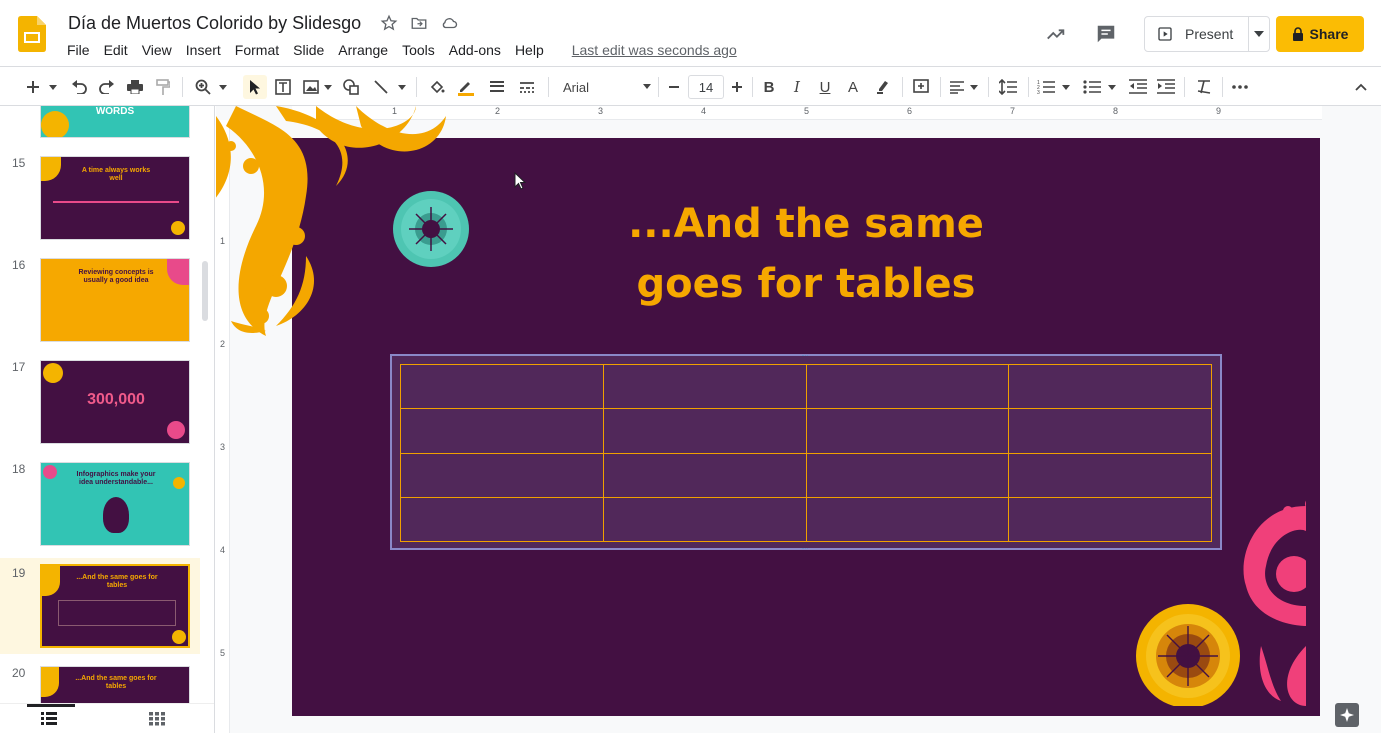  I want to click on filmstrip-item-active: 19 ...And the same goes for tables, so click(100, 606).